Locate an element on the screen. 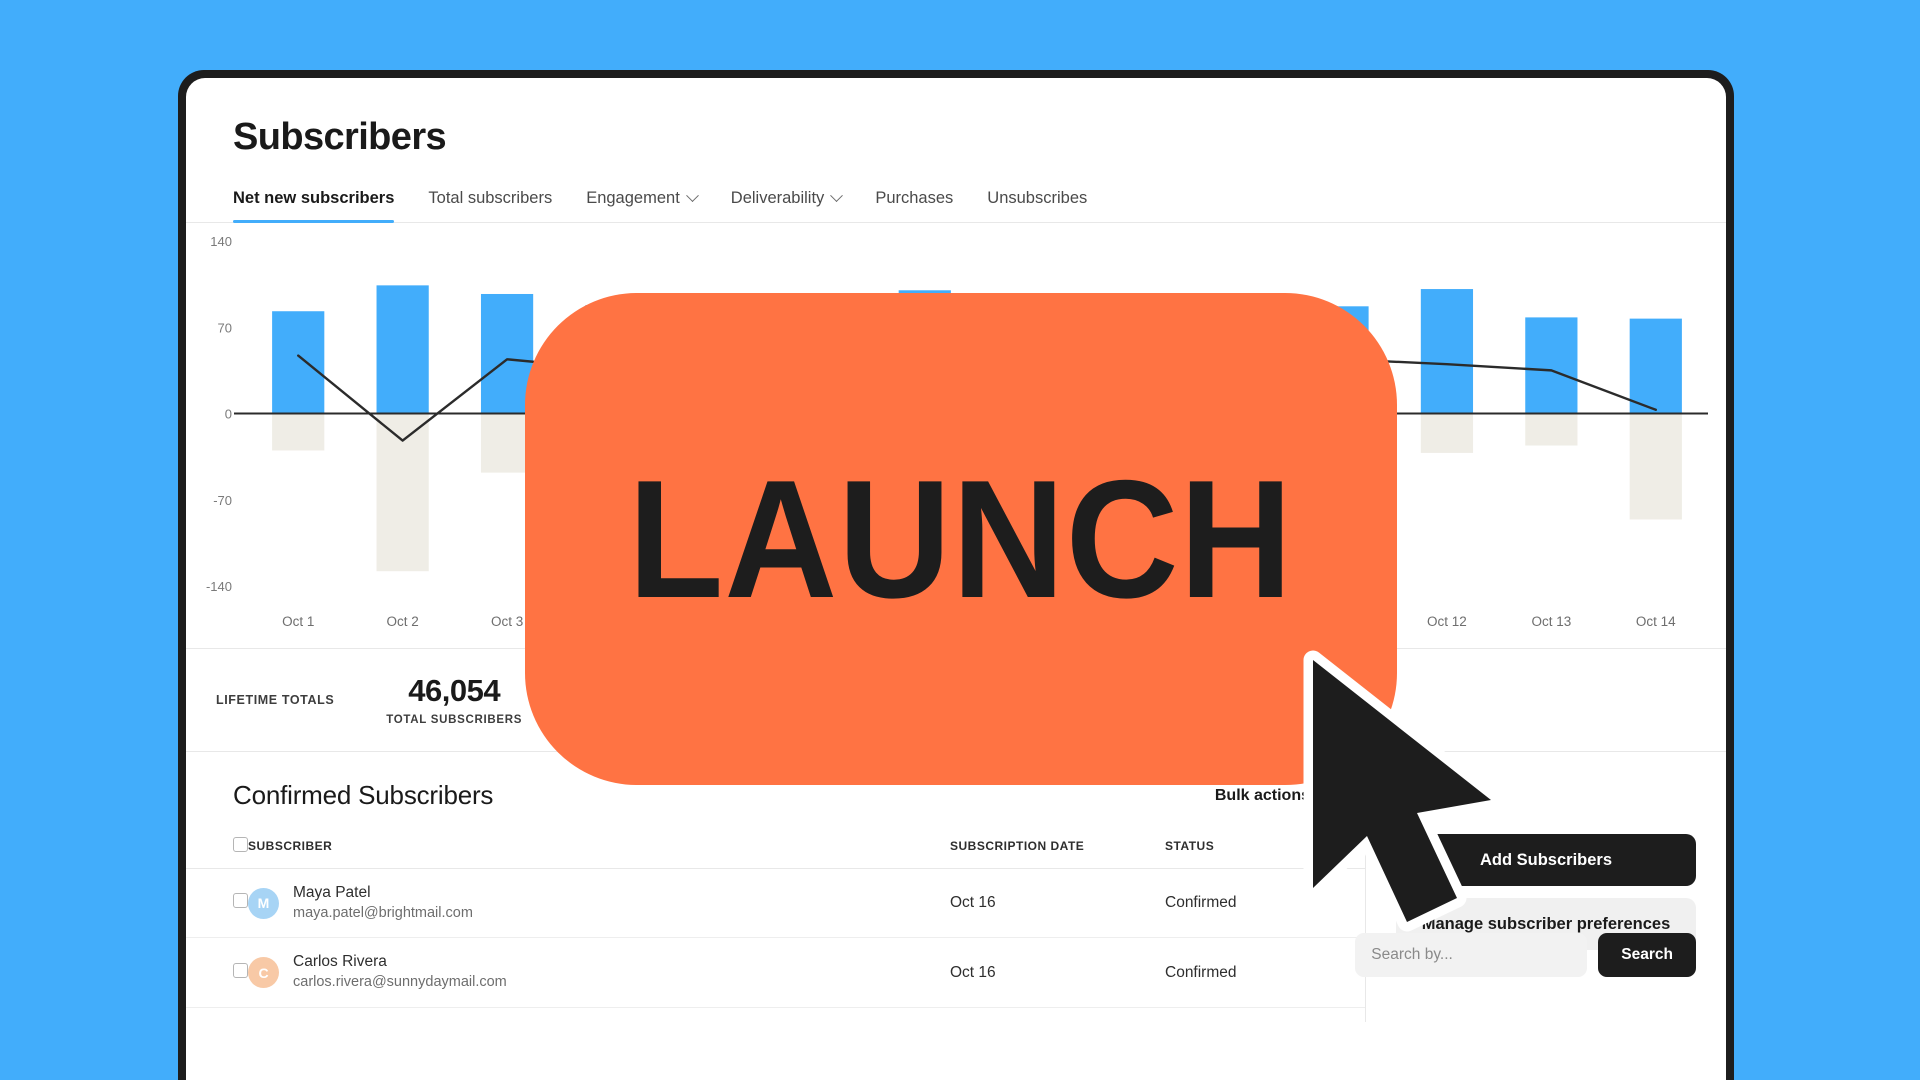 Image resolution: width=1920 pixels, height=1080 pixels. section-title: Confirmed Subscribers is located at coordinates (363, 795).